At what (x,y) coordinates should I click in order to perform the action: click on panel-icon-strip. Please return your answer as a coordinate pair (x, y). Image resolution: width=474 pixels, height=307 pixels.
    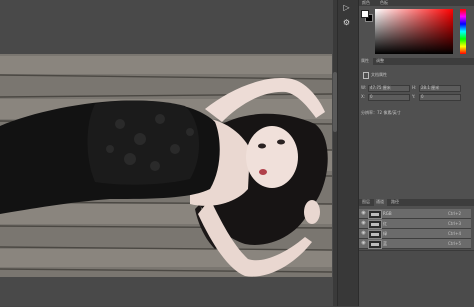
    Looking at the image, I should click on (347, 153).